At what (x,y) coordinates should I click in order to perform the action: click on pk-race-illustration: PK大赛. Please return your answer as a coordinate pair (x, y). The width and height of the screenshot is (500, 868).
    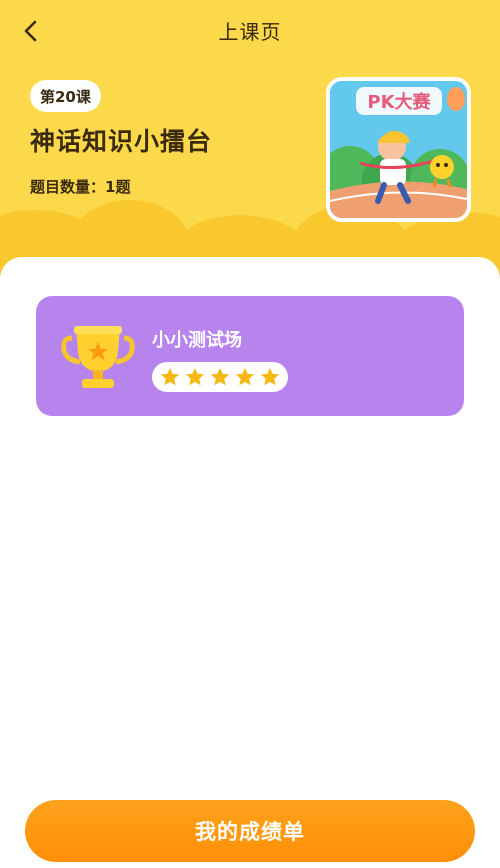
    Looking at the image, I should click on (398, 149).